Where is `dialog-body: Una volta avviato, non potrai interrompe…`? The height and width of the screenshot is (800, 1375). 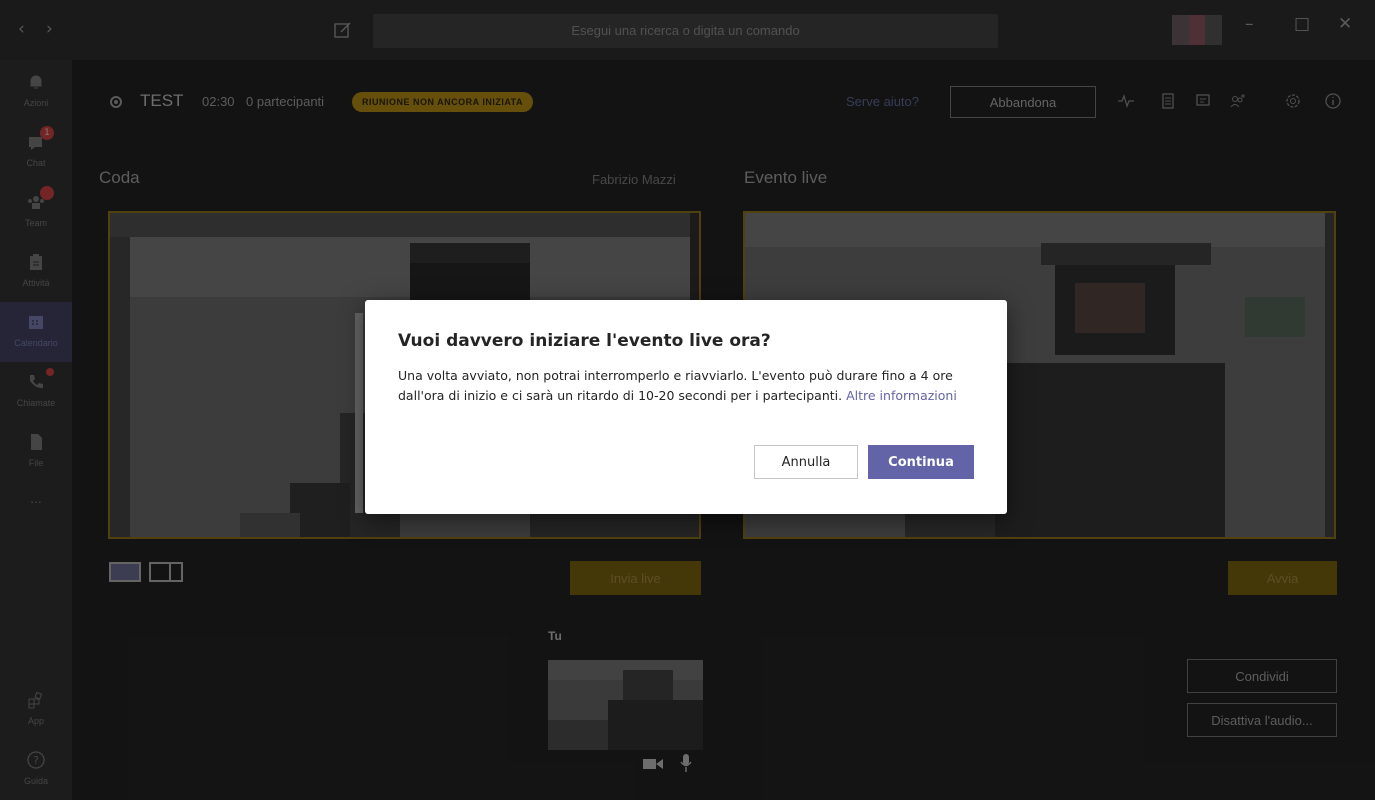 dialog-body: Una volta avviato, non potrai interrompe… is located at coordinates (688, 386).